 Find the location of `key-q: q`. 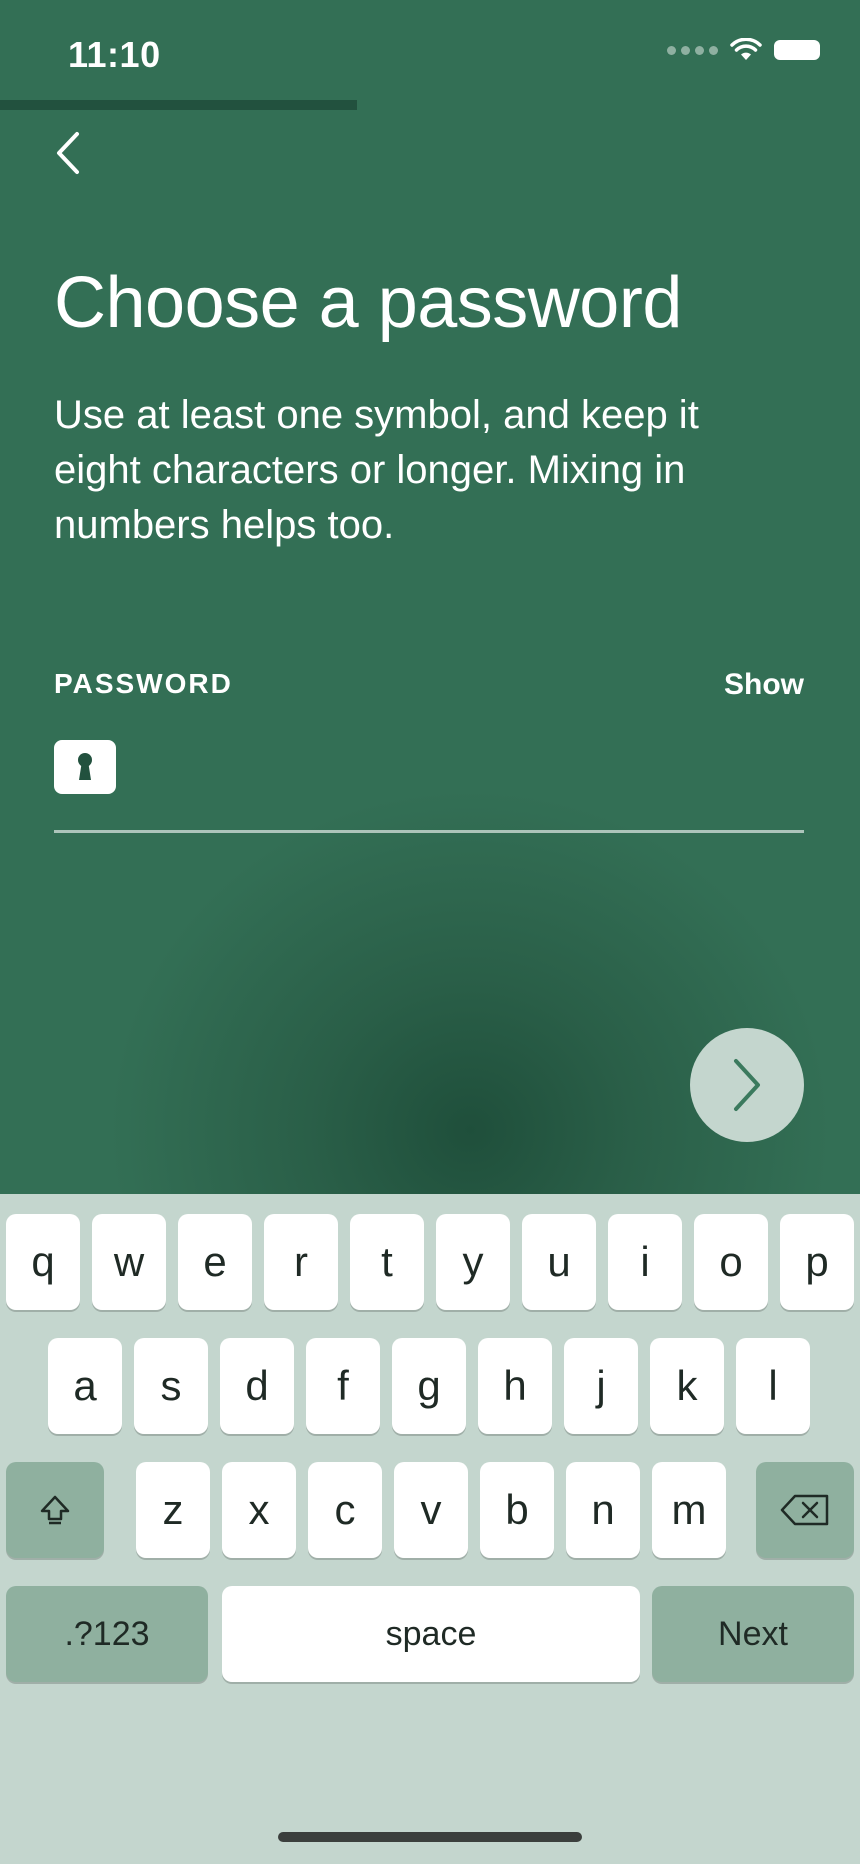

key-q: q is located at coordinates (43, 1262).